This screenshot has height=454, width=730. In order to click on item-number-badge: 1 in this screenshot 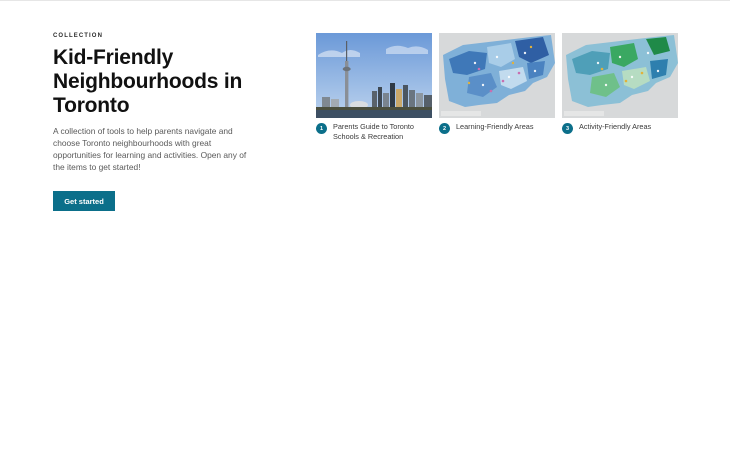, I will do `click(321, 128)`.